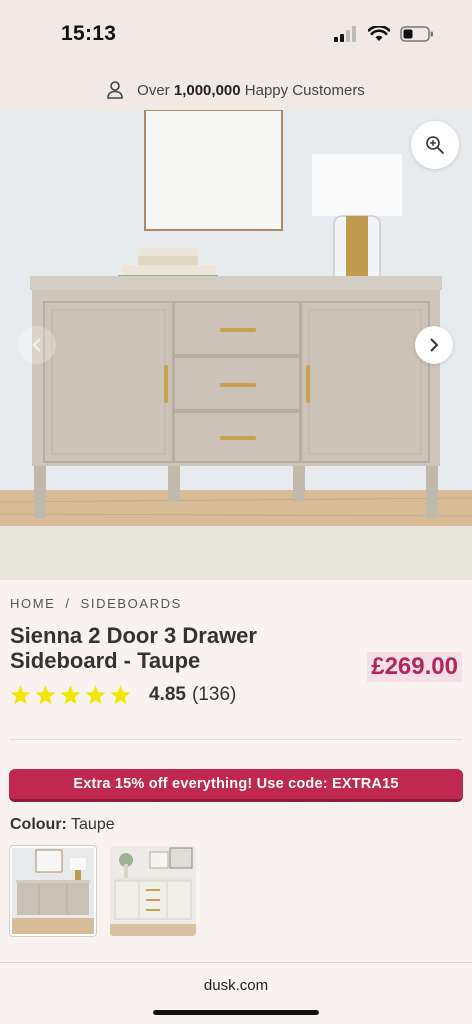 The image size is (472, 1024). Describe the element at coordinates (416, 34) in the screenshot. I see `battery-icon` at that location.